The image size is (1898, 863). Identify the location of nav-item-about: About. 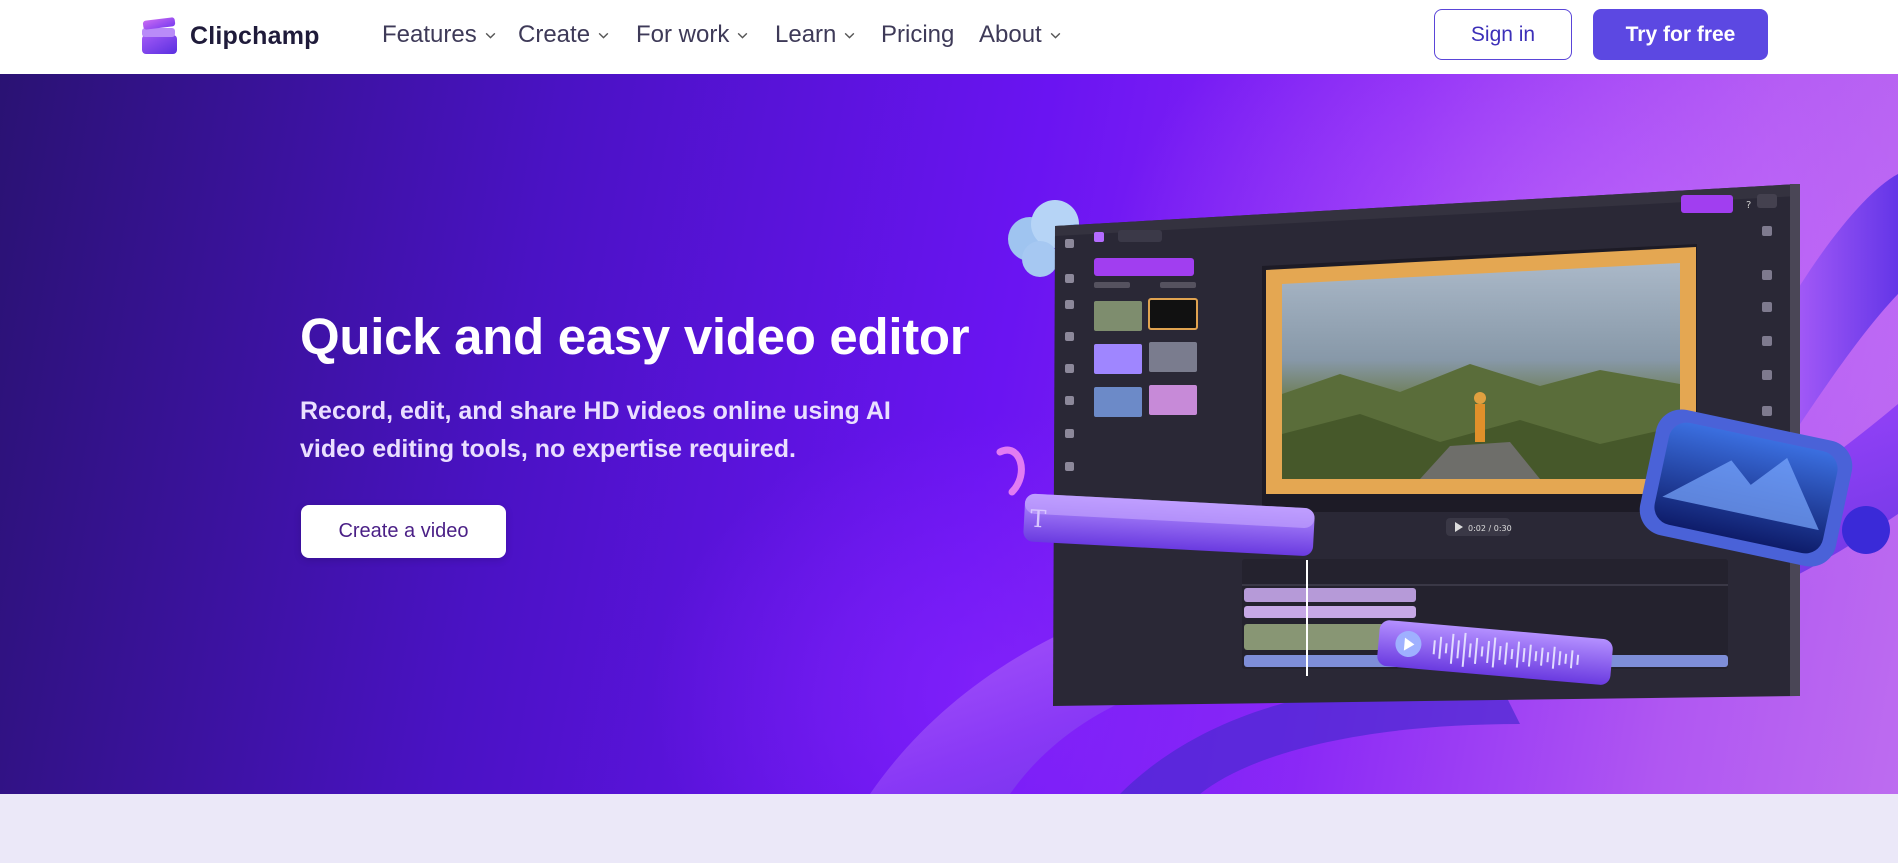
(1020, 35).